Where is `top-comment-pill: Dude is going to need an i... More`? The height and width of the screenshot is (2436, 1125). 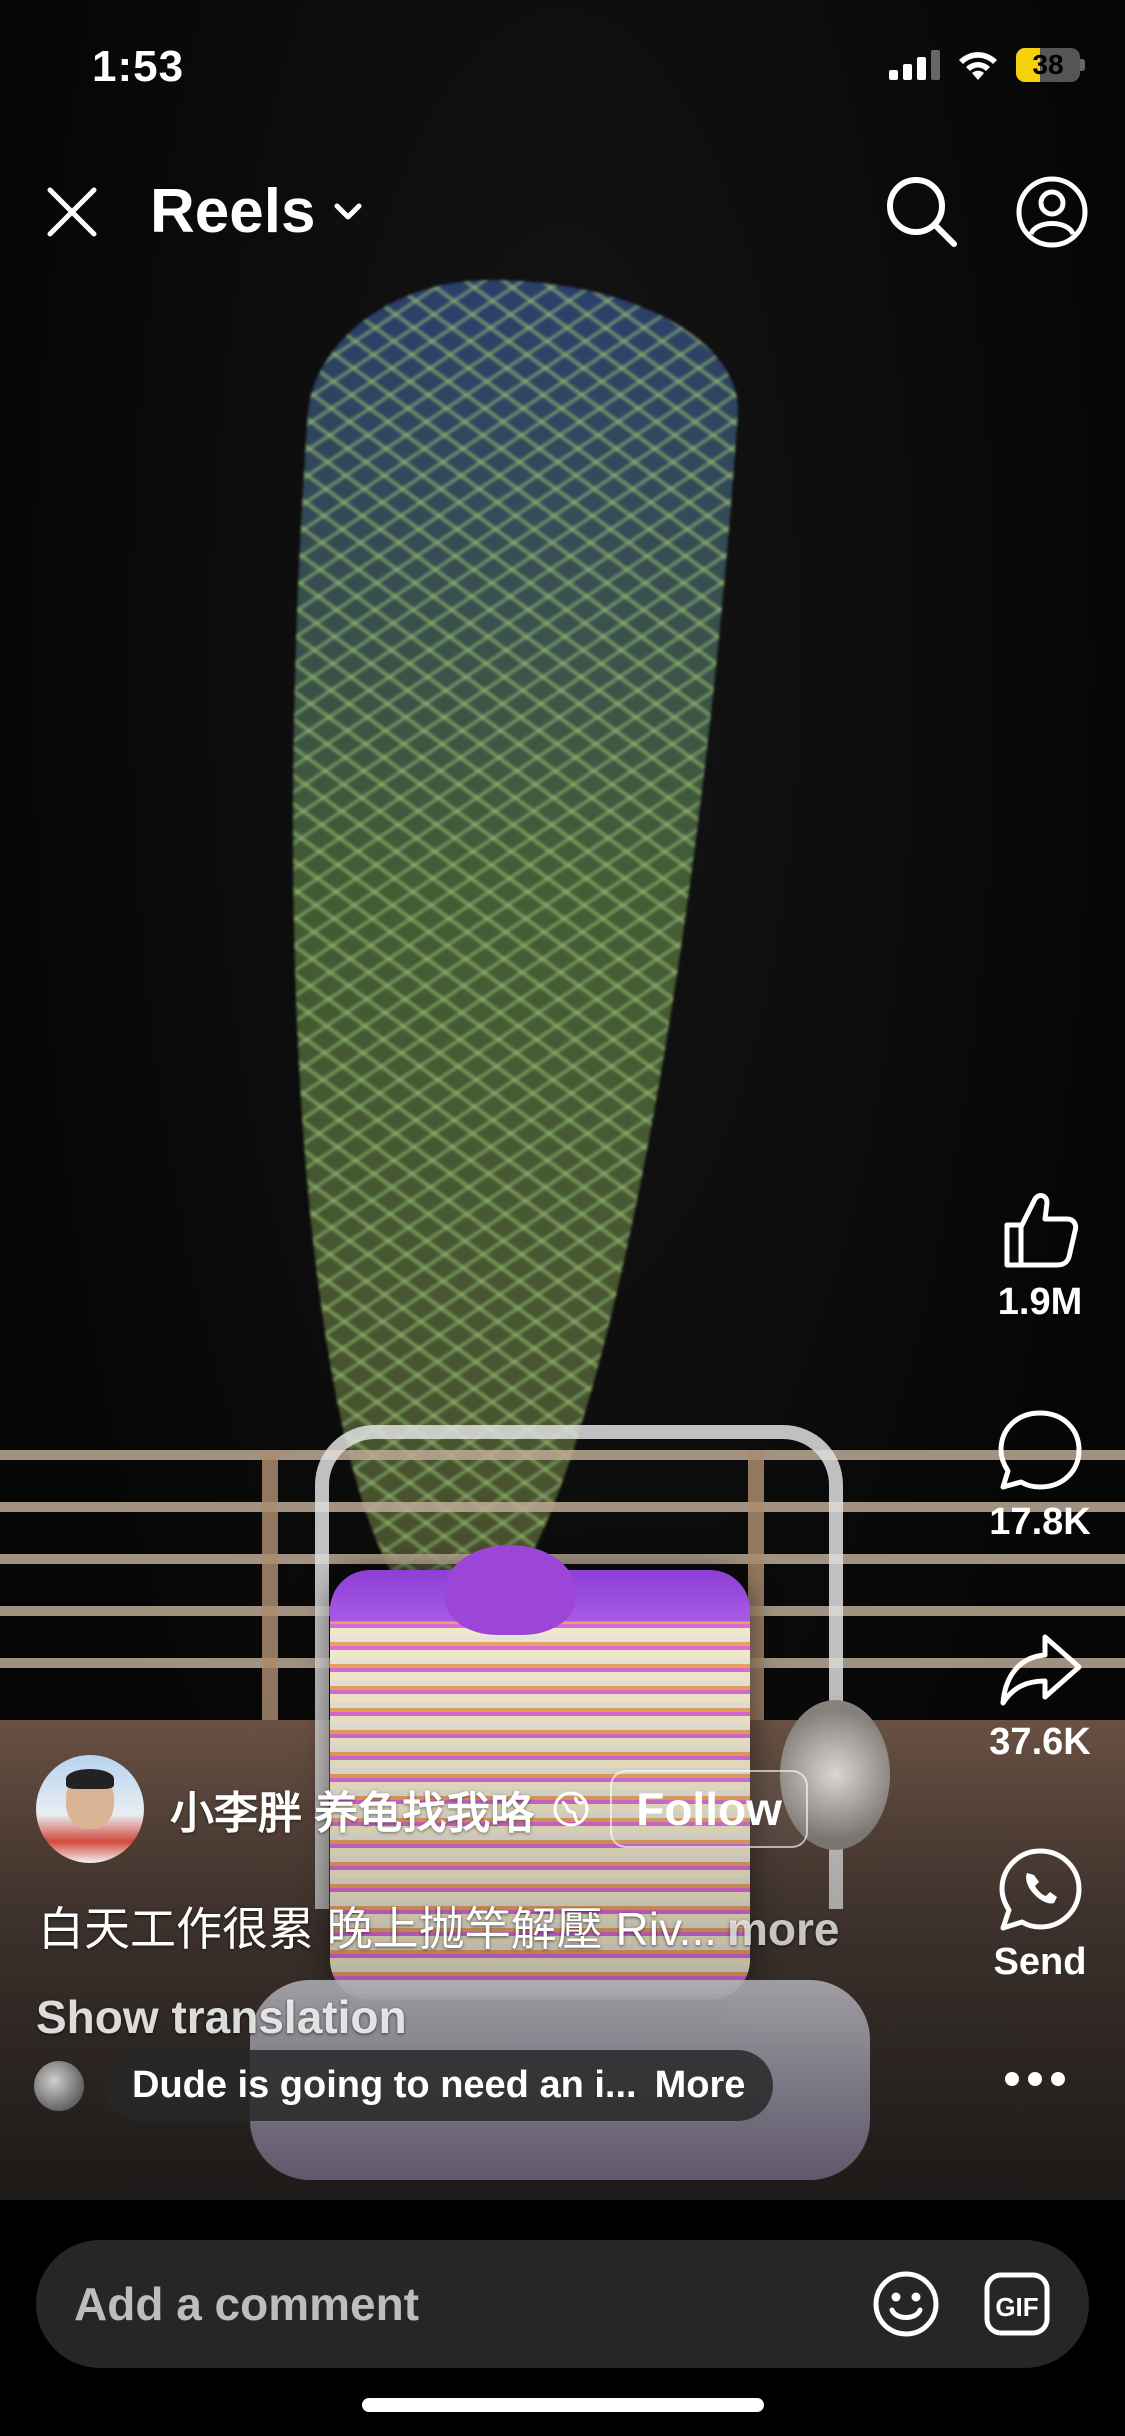
top-comment-pill: Dude is going to need an i... More is located at coordinates (439, 2085).